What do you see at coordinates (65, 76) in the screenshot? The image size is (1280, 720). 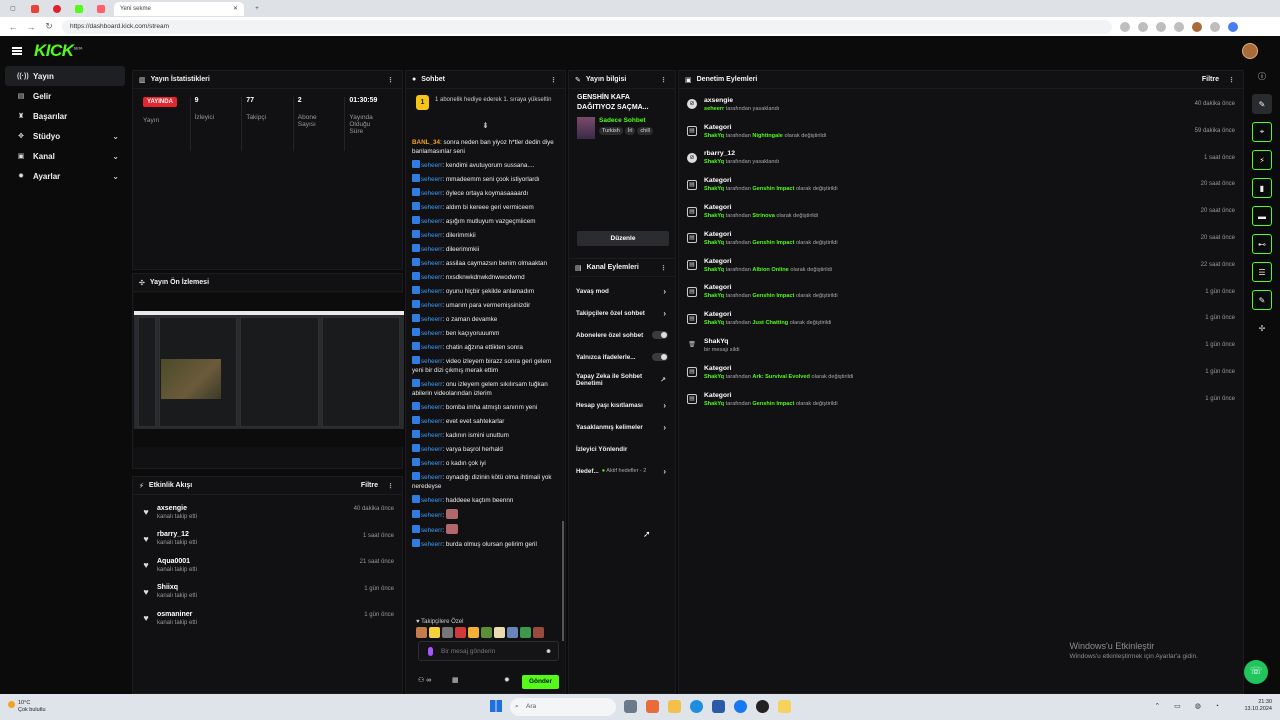 I see `sidebar-item-yayin: ((·)) Yayın` at bounding box center [65, 76].